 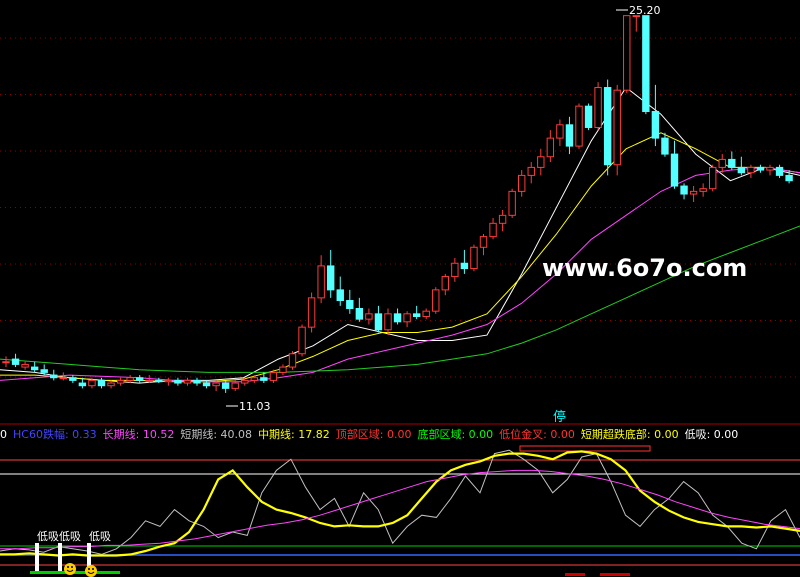 What do you see at coordinates (630, 434) in the screenshot?
I see `indicator-item: 短期超跌底部: 0.00` at bounding box center [630, 434].